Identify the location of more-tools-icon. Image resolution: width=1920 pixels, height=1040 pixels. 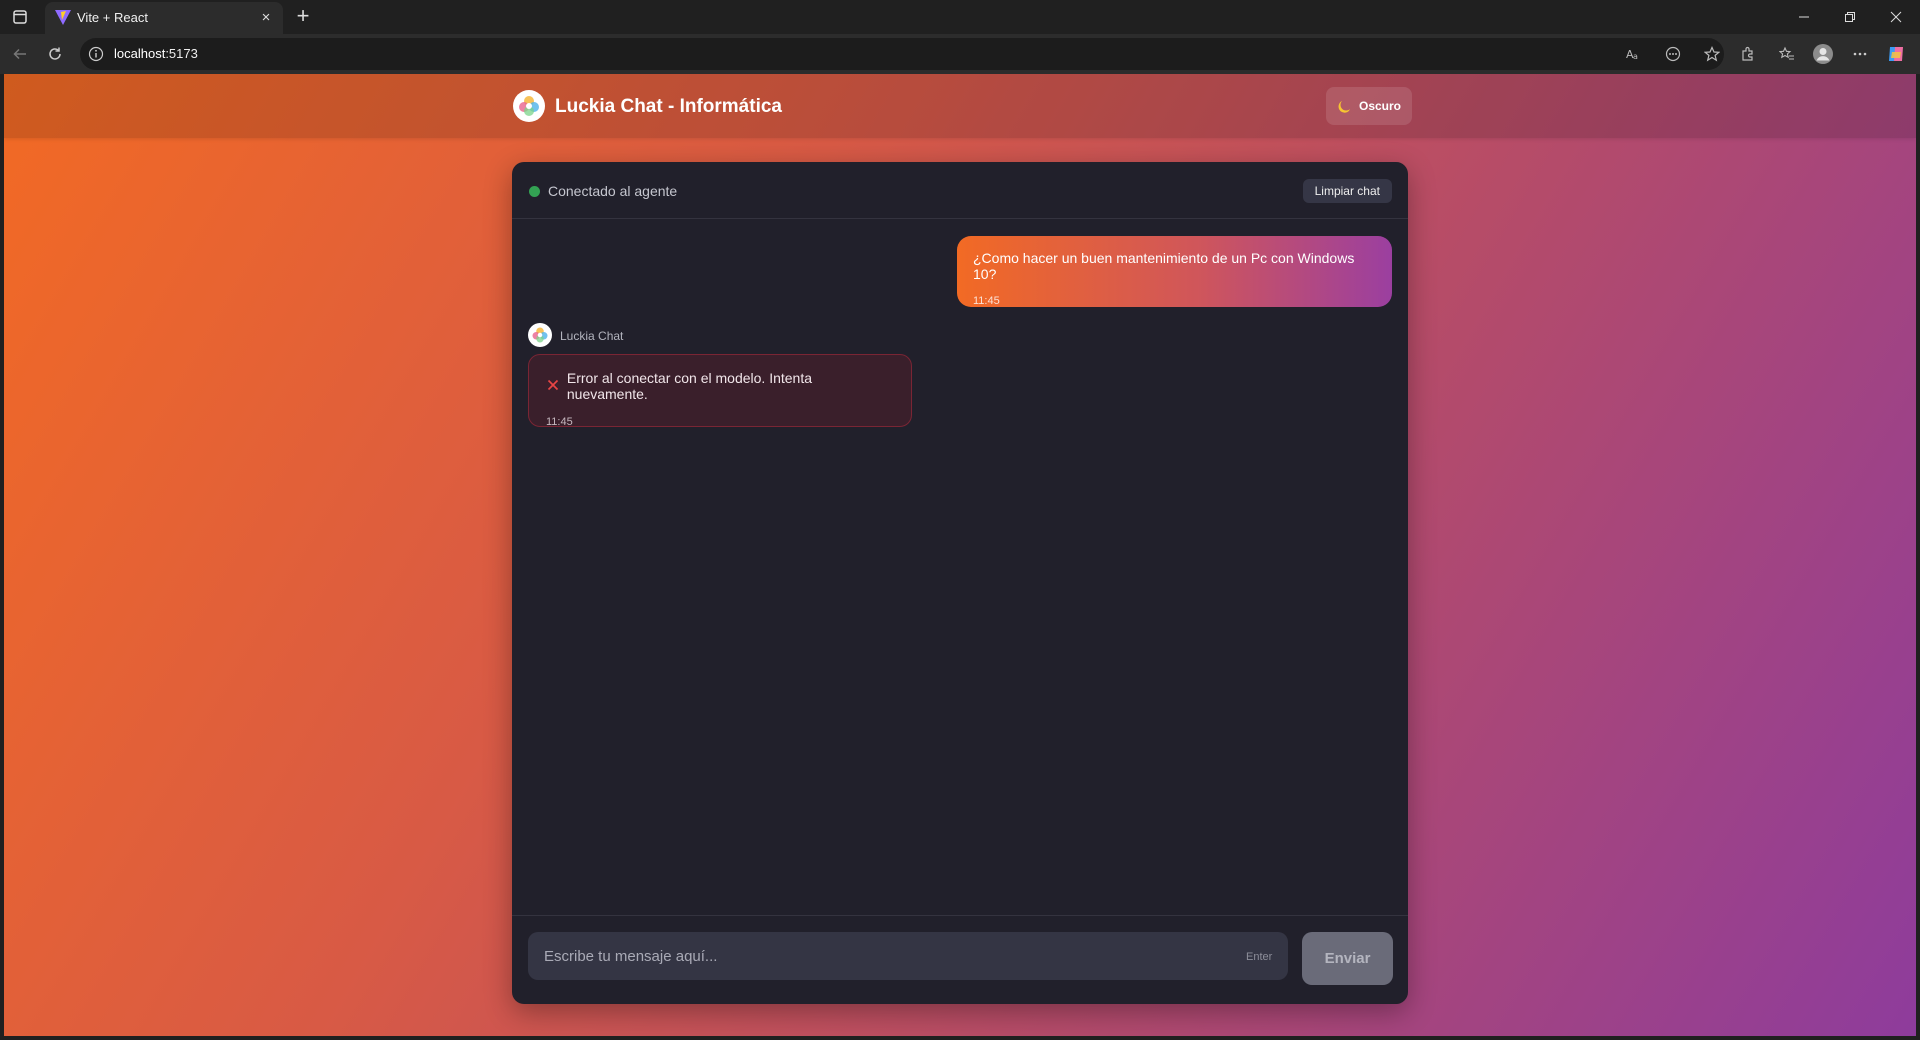
(1673, 54).